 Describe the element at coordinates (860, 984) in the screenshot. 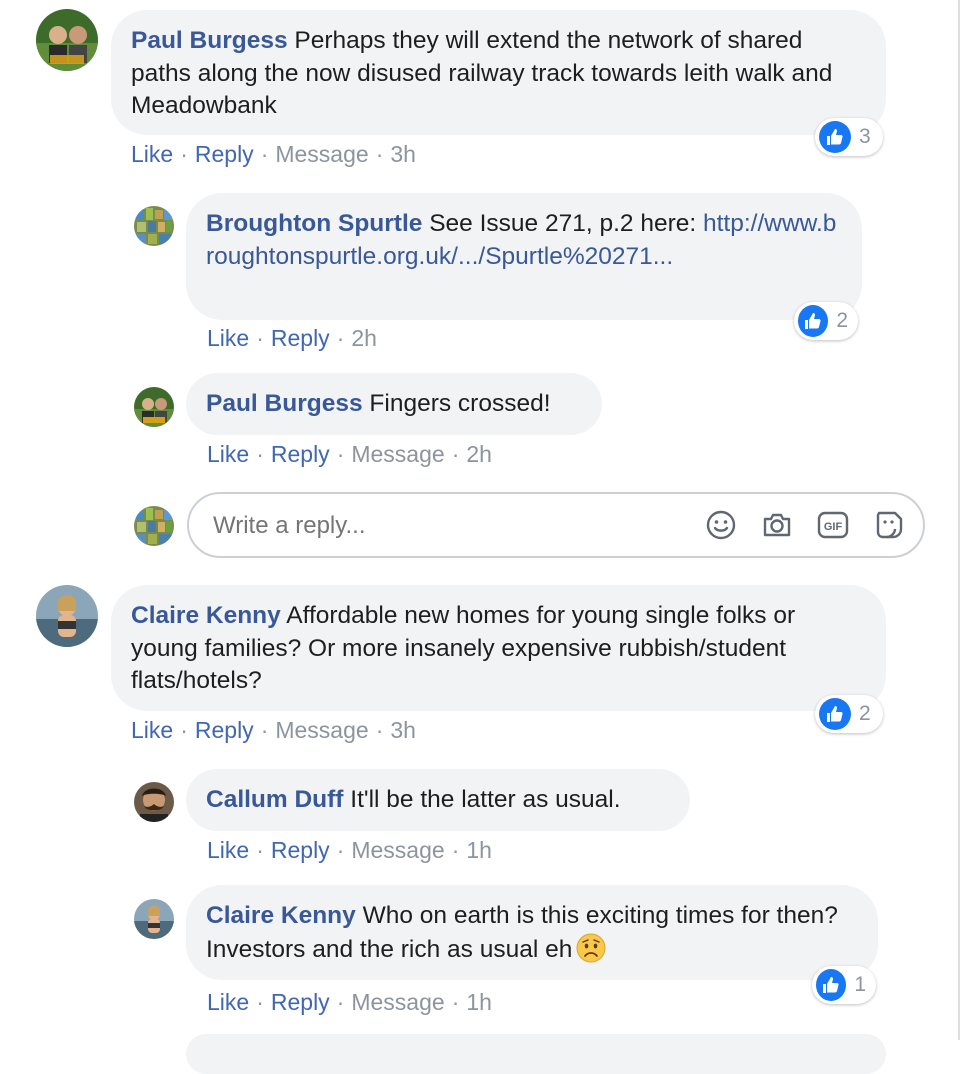

I see `reaction-count: 1` at that location.